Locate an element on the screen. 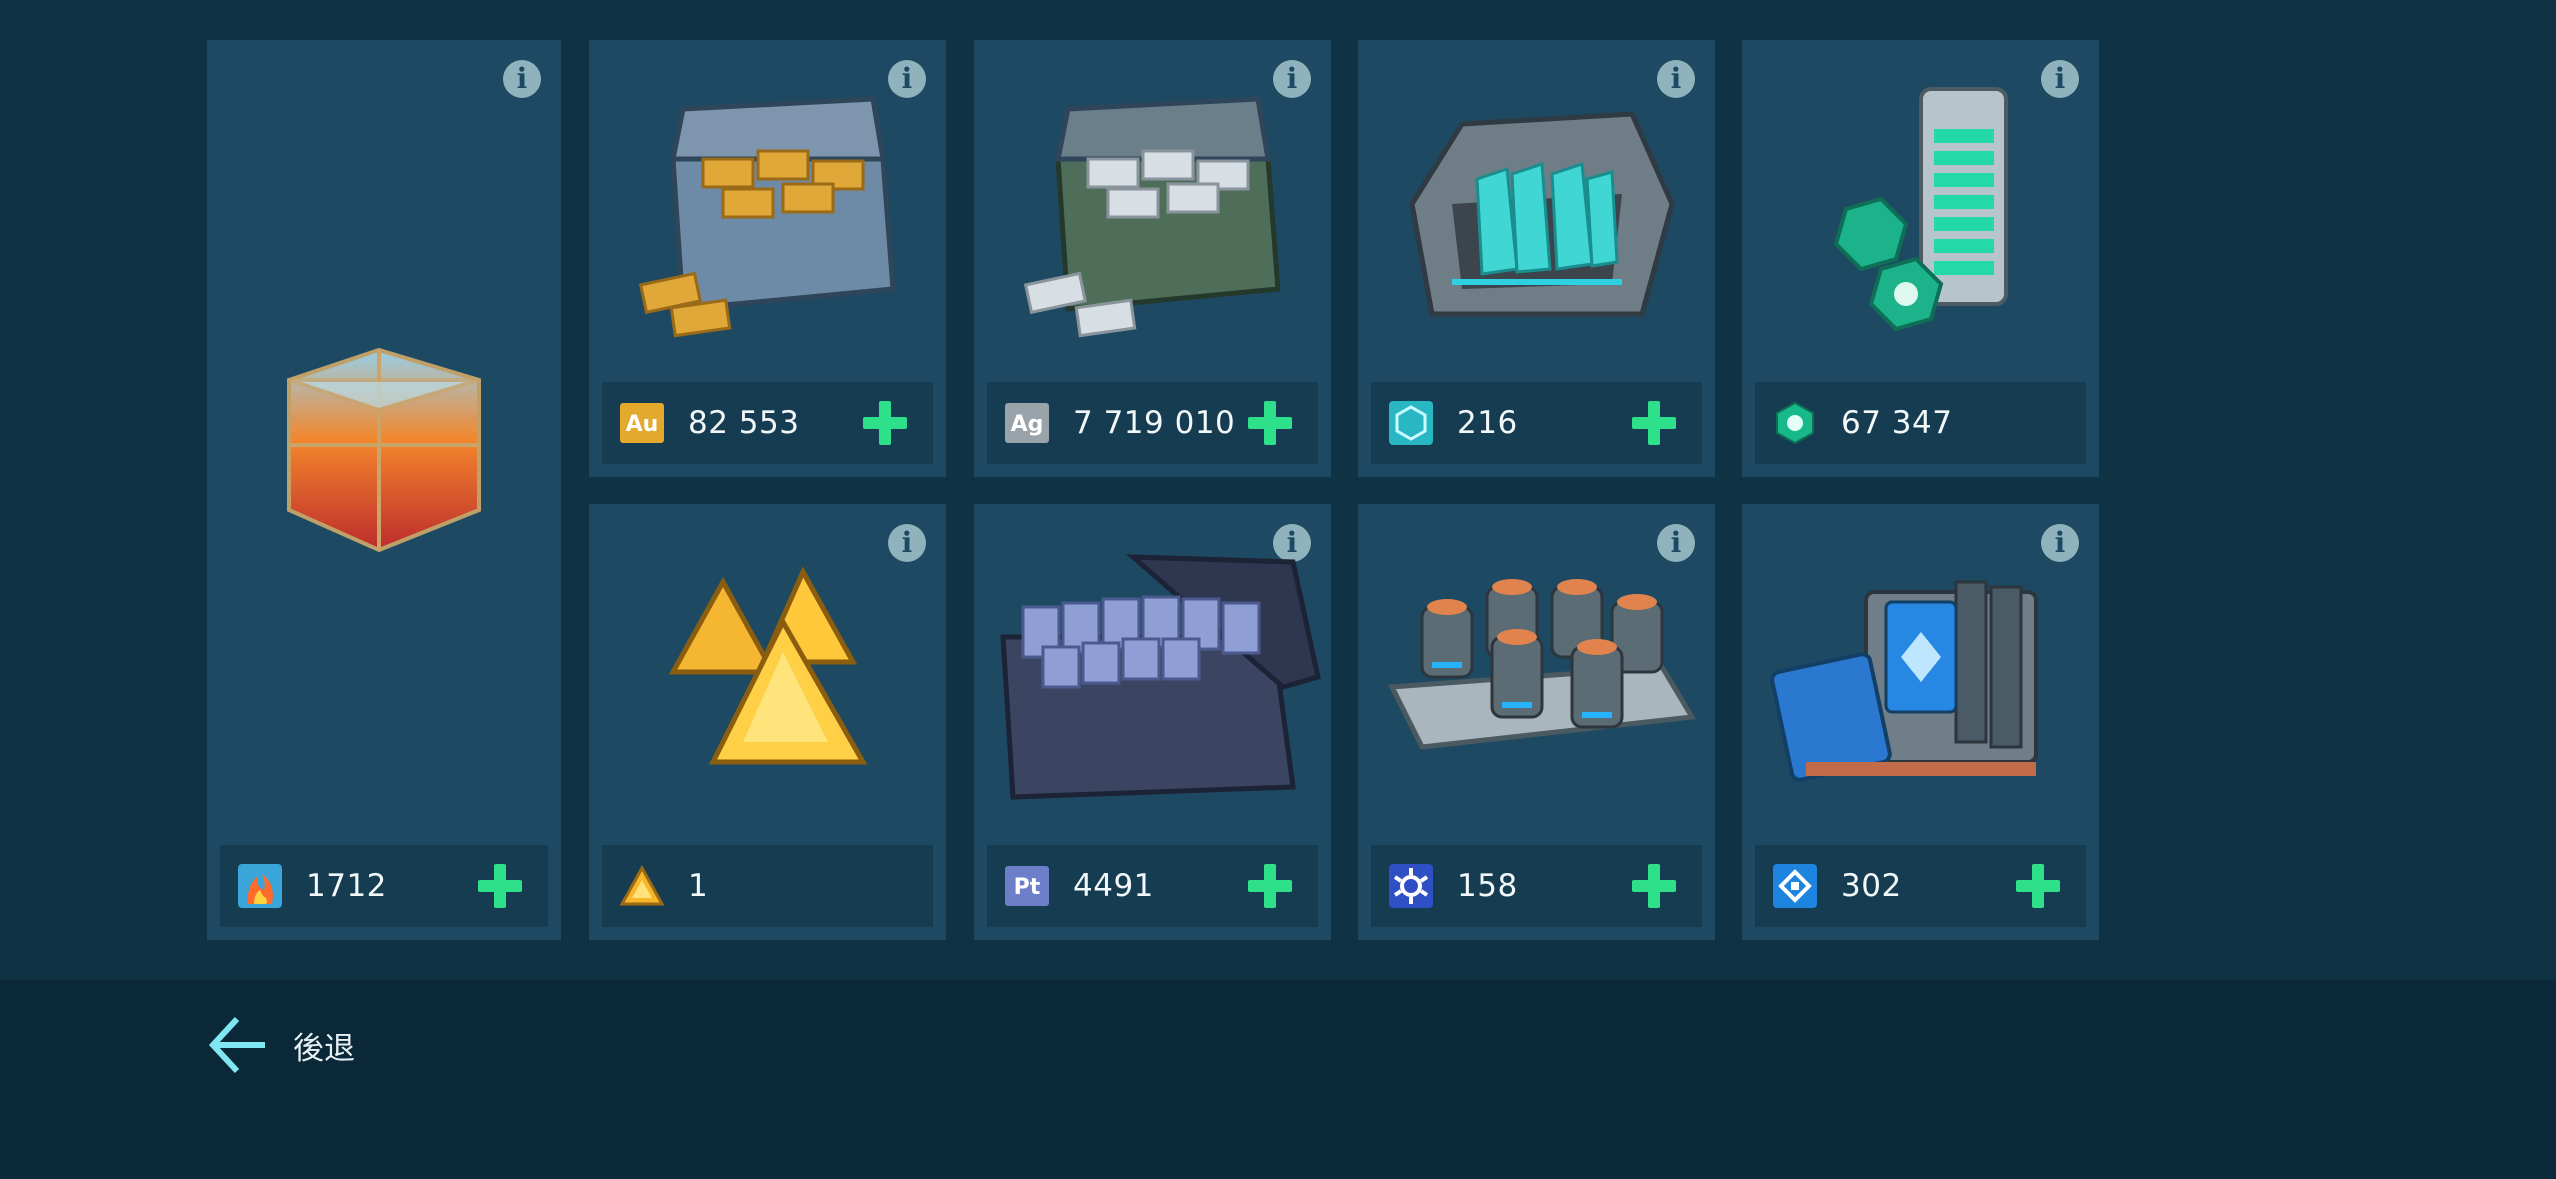 This screenshot has width=2556, height=1179. back-button: 後退 is located at coordinates (280, 1045).